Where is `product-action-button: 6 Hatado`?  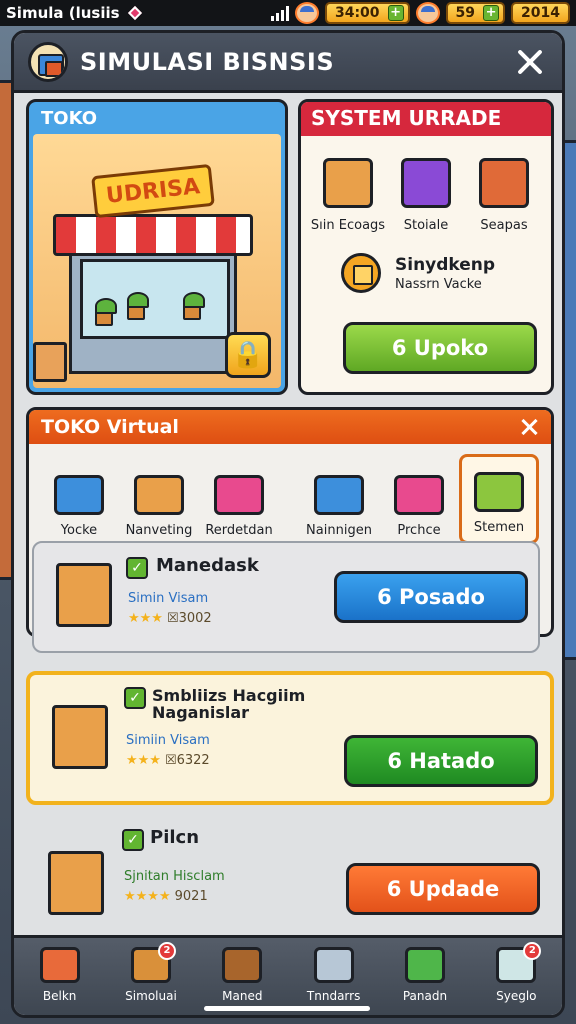 product-action-button: 6 Hatado is located at coordinates (441, 761).